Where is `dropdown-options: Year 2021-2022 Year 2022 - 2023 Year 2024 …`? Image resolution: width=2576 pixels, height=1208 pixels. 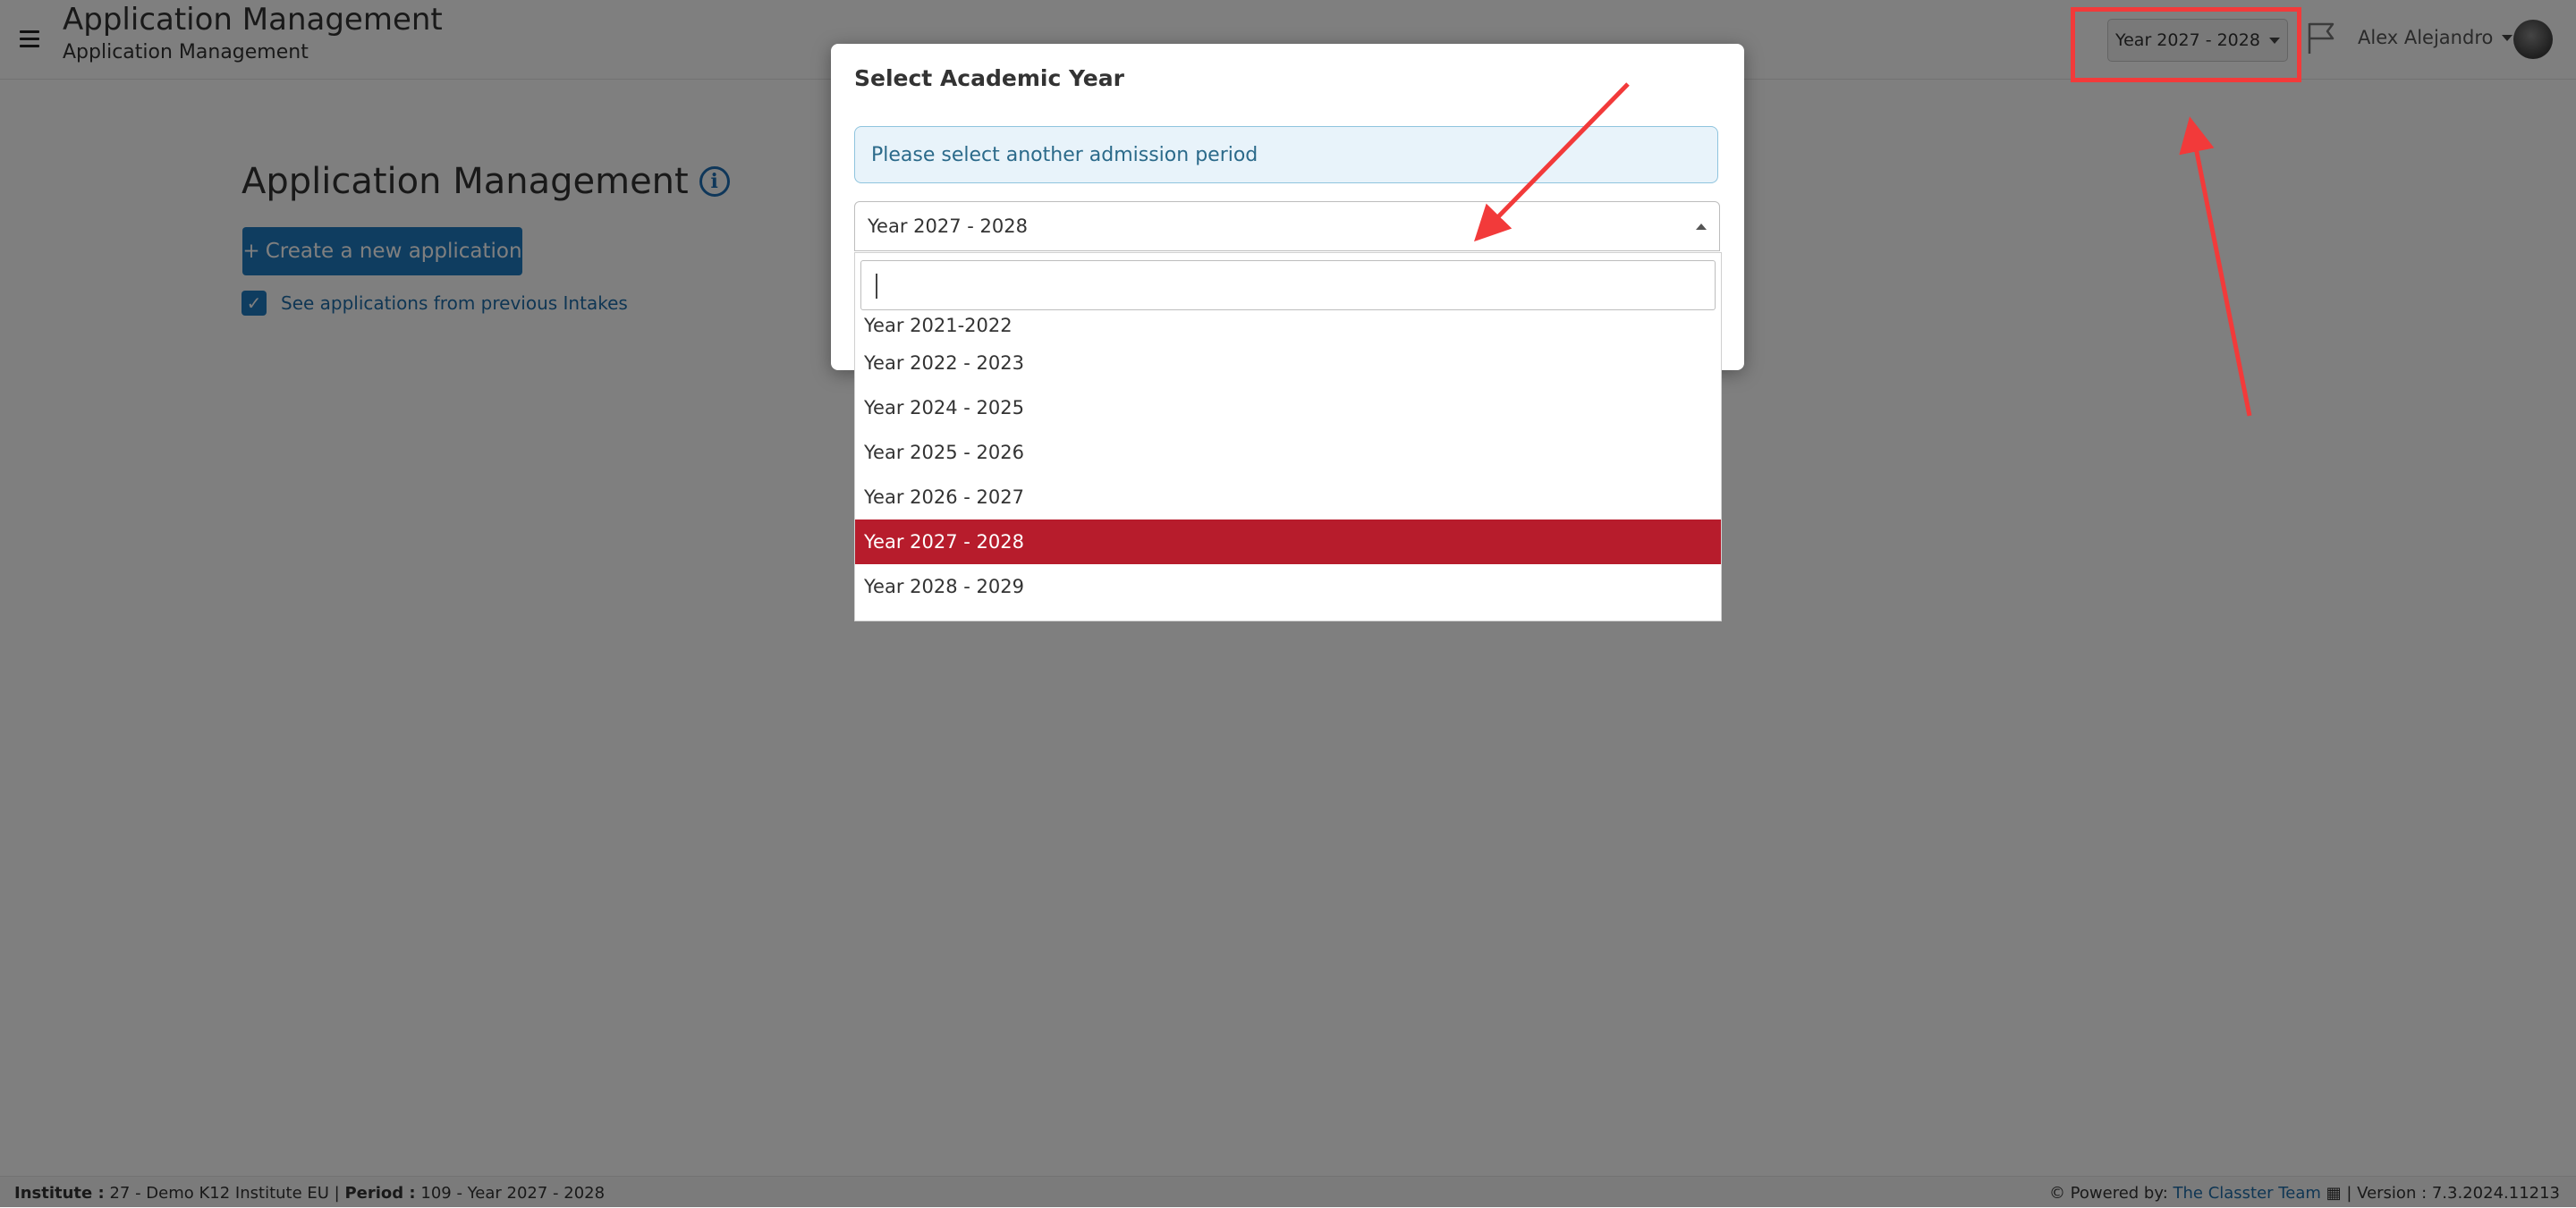
dropdown-options: Year 2021-2022 Year 2022 - 2023 Year 2024 … is located at coordinates (1288, 462).